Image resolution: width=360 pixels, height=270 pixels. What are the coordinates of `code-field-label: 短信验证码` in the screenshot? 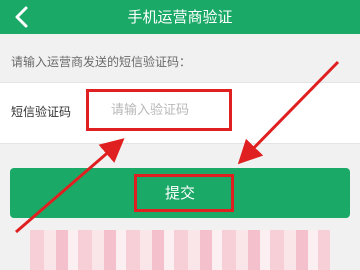 It's located at (41, 112).